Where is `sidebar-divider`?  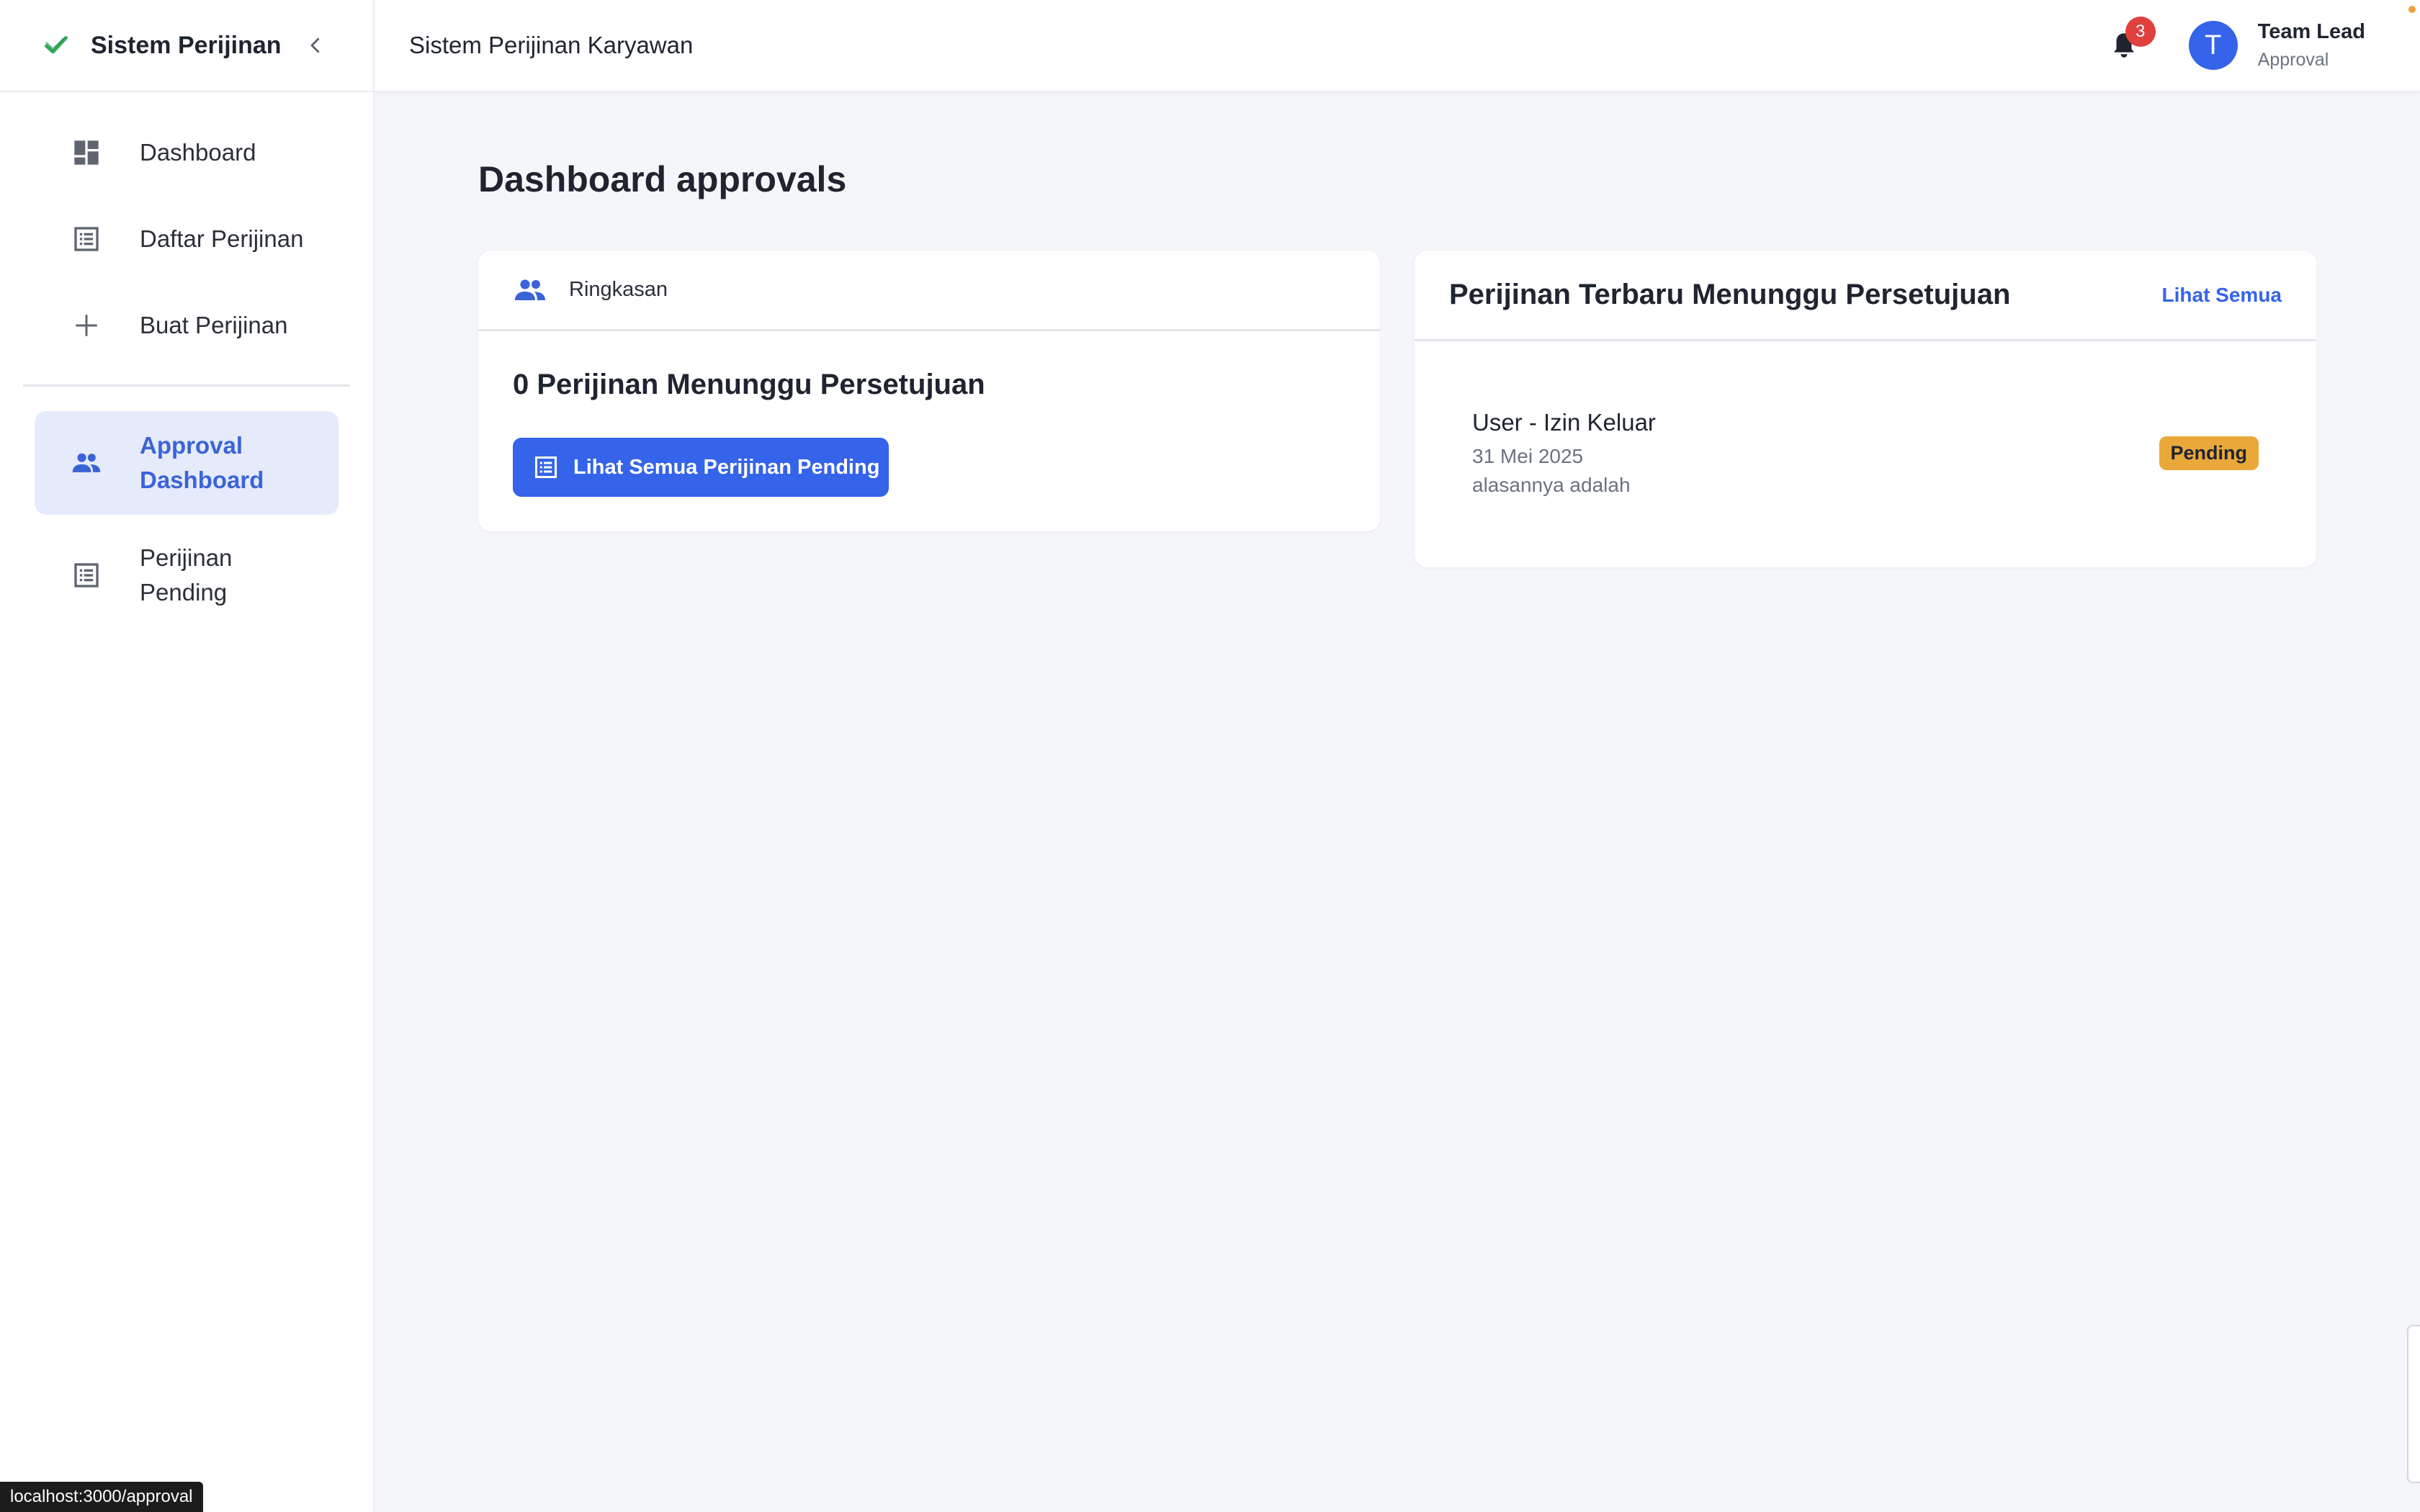
sidebar-divider is located at coordinates (187, 385).